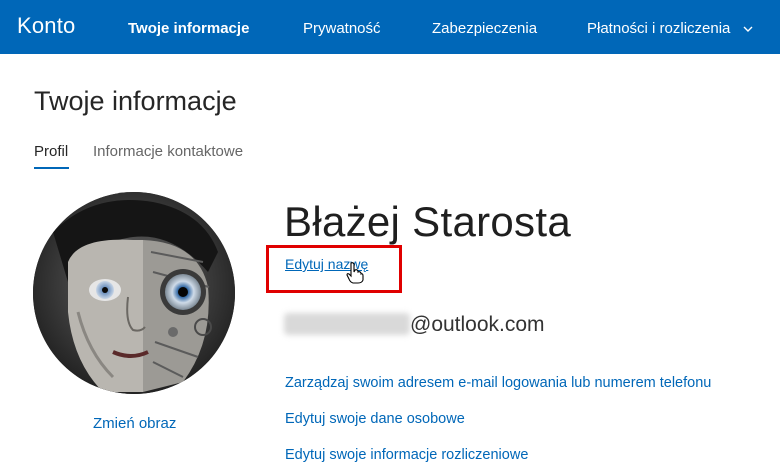 Image resolution: width=780 pixels, height=475 pixels. I want to click on avatar, so click(134, 293).